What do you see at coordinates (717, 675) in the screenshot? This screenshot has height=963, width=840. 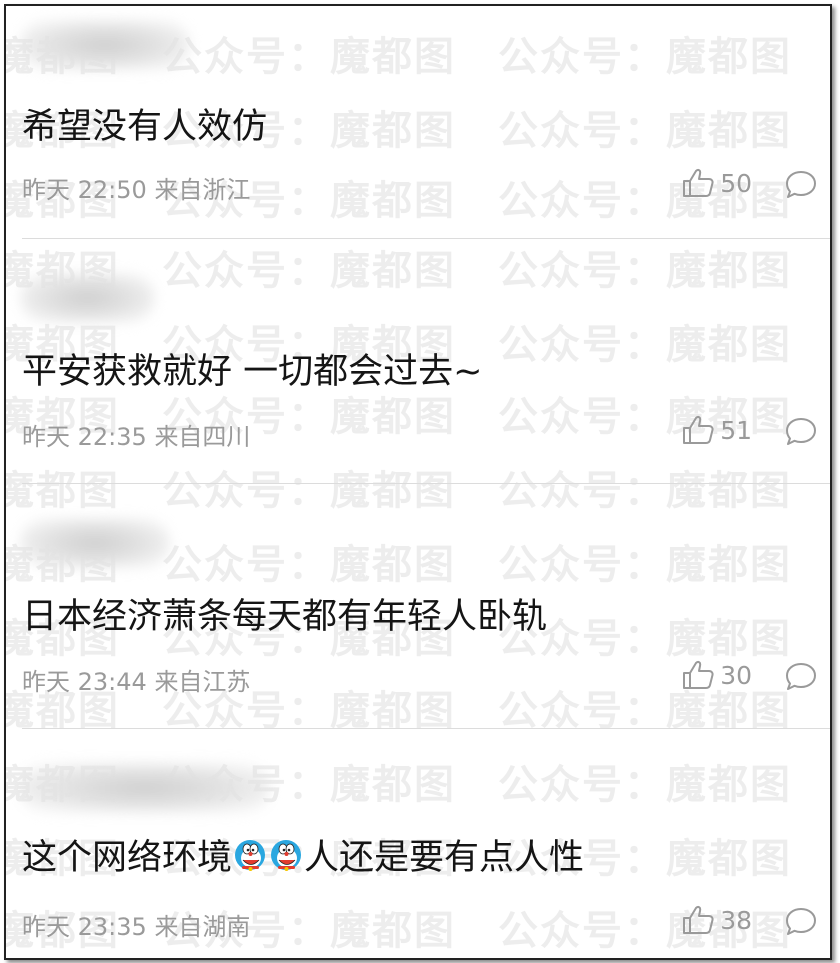 I see `like-button: 30` at bounding box center [717, 675].